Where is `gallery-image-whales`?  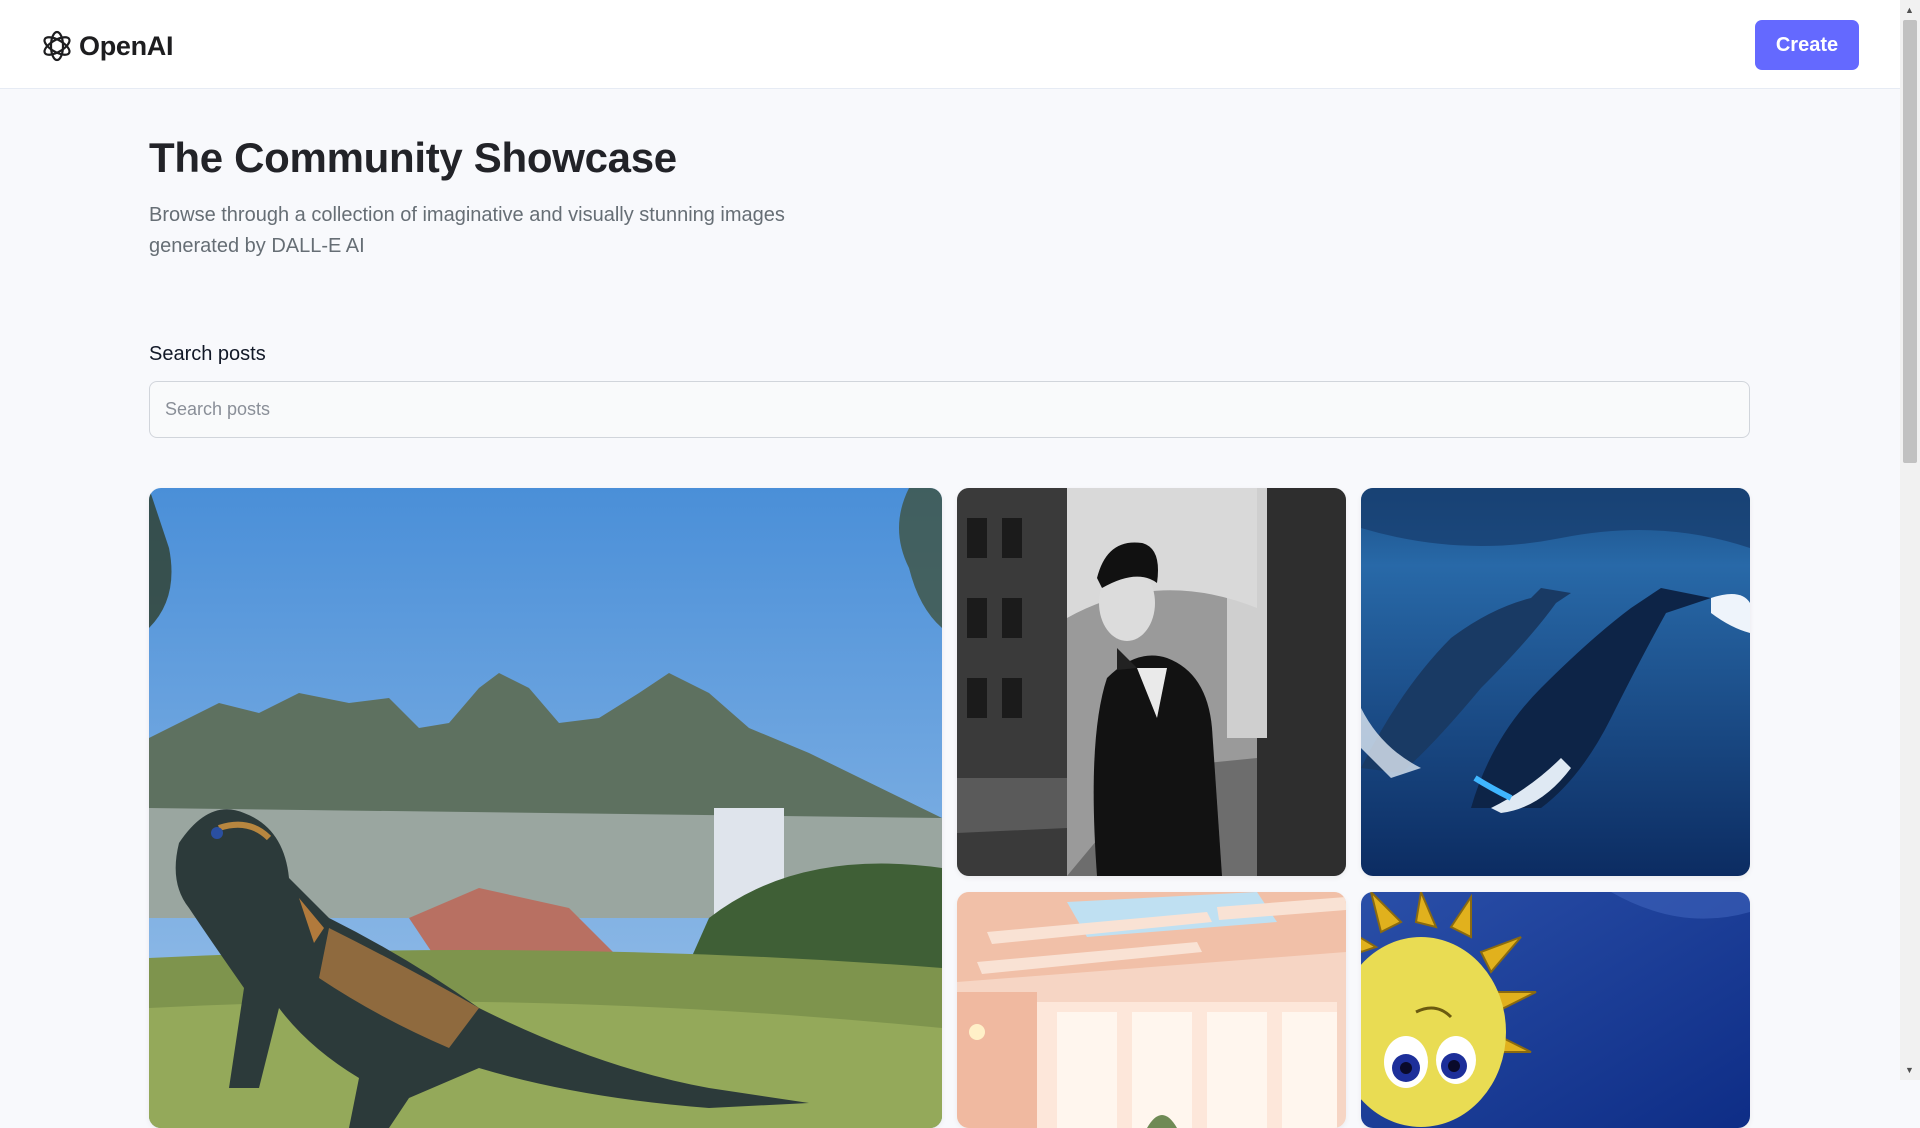
gallery-image-whales is located at coordinates (1555, 682).